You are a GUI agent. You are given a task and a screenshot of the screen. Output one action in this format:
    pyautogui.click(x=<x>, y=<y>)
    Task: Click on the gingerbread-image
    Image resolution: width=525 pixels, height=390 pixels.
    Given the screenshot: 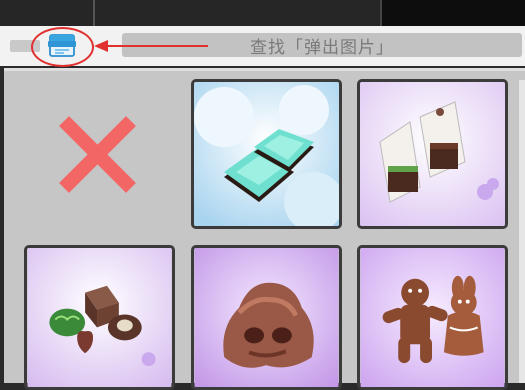 What is the action you would take?
    pyautogui.click(x=432, y=317)
    